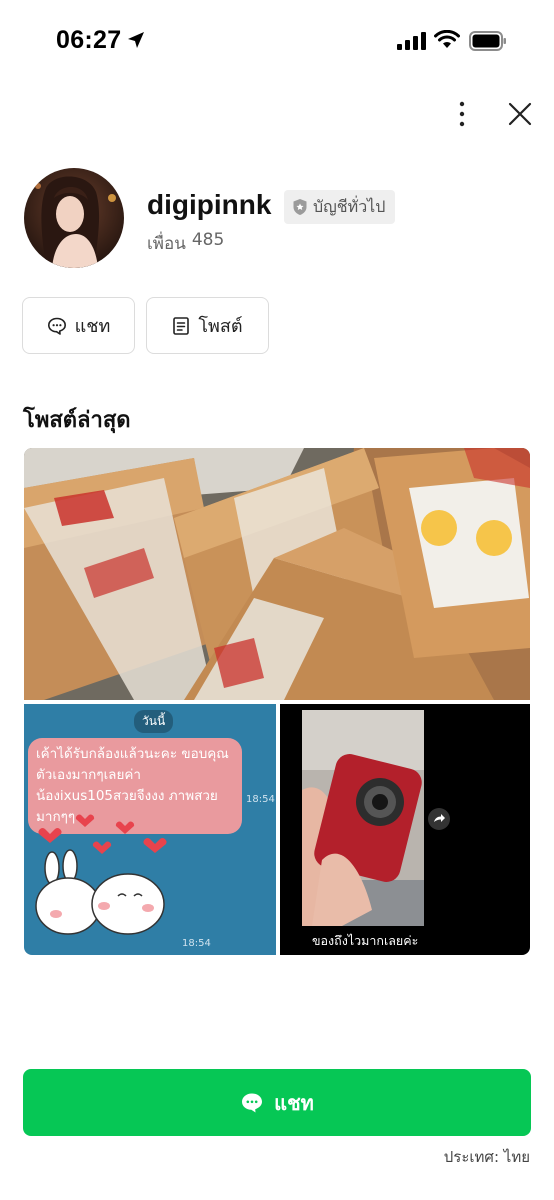  I want to click on battery-full-icon, so click(487, 41).